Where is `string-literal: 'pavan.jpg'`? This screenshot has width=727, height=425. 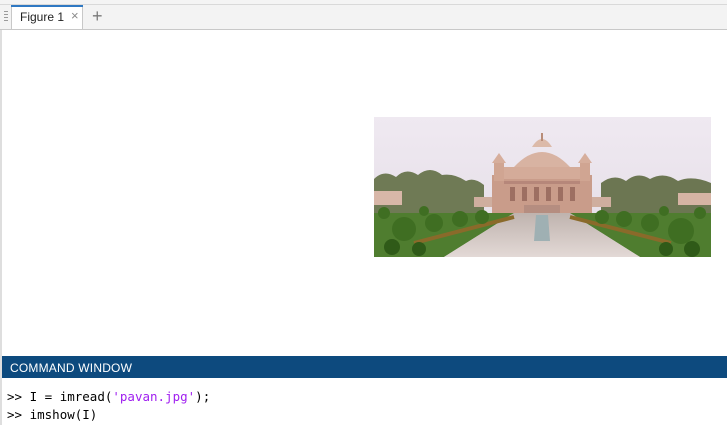
string-literal: 'pavan.jpg' is located at coordinates (154, 396).